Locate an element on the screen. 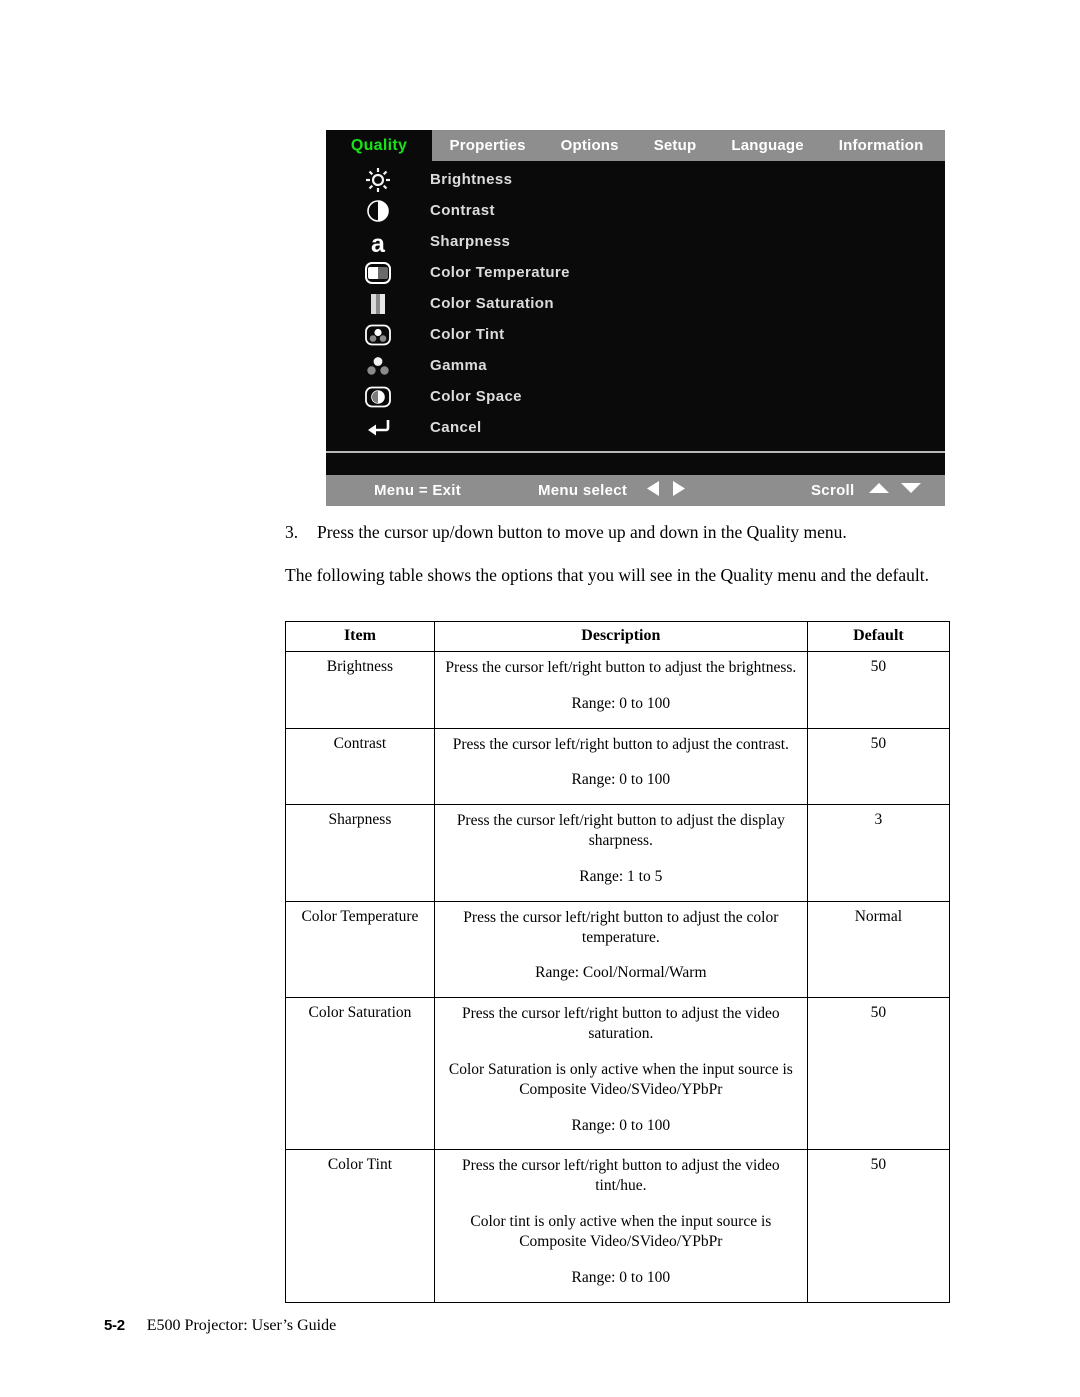  osd-item-color-saturation: Color Saturation is located at coordinates (635, 303).